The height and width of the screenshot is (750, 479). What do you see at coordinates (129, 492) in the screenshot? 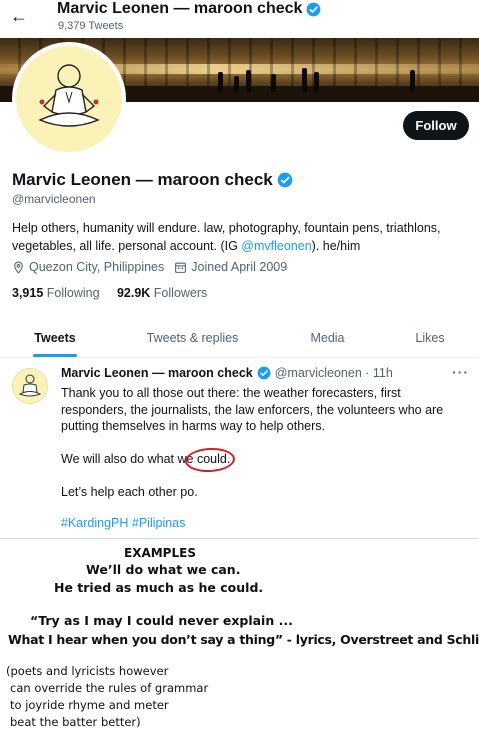
I see `tweet-paragraph-3: Let’s help each other po.` at bounding box center [129, 492].